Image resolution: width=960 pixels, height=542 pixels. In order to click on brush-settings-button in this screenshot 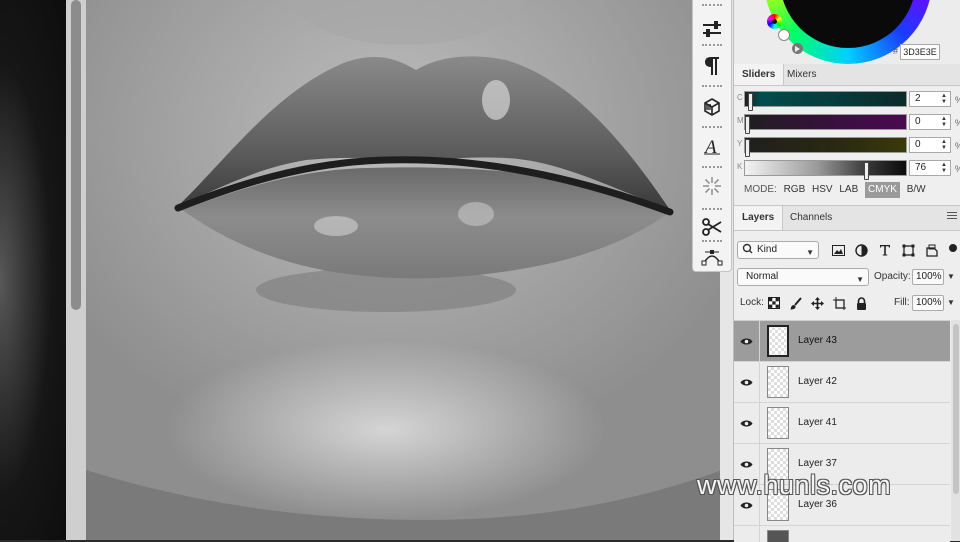, I will do `click(712, 180)`.